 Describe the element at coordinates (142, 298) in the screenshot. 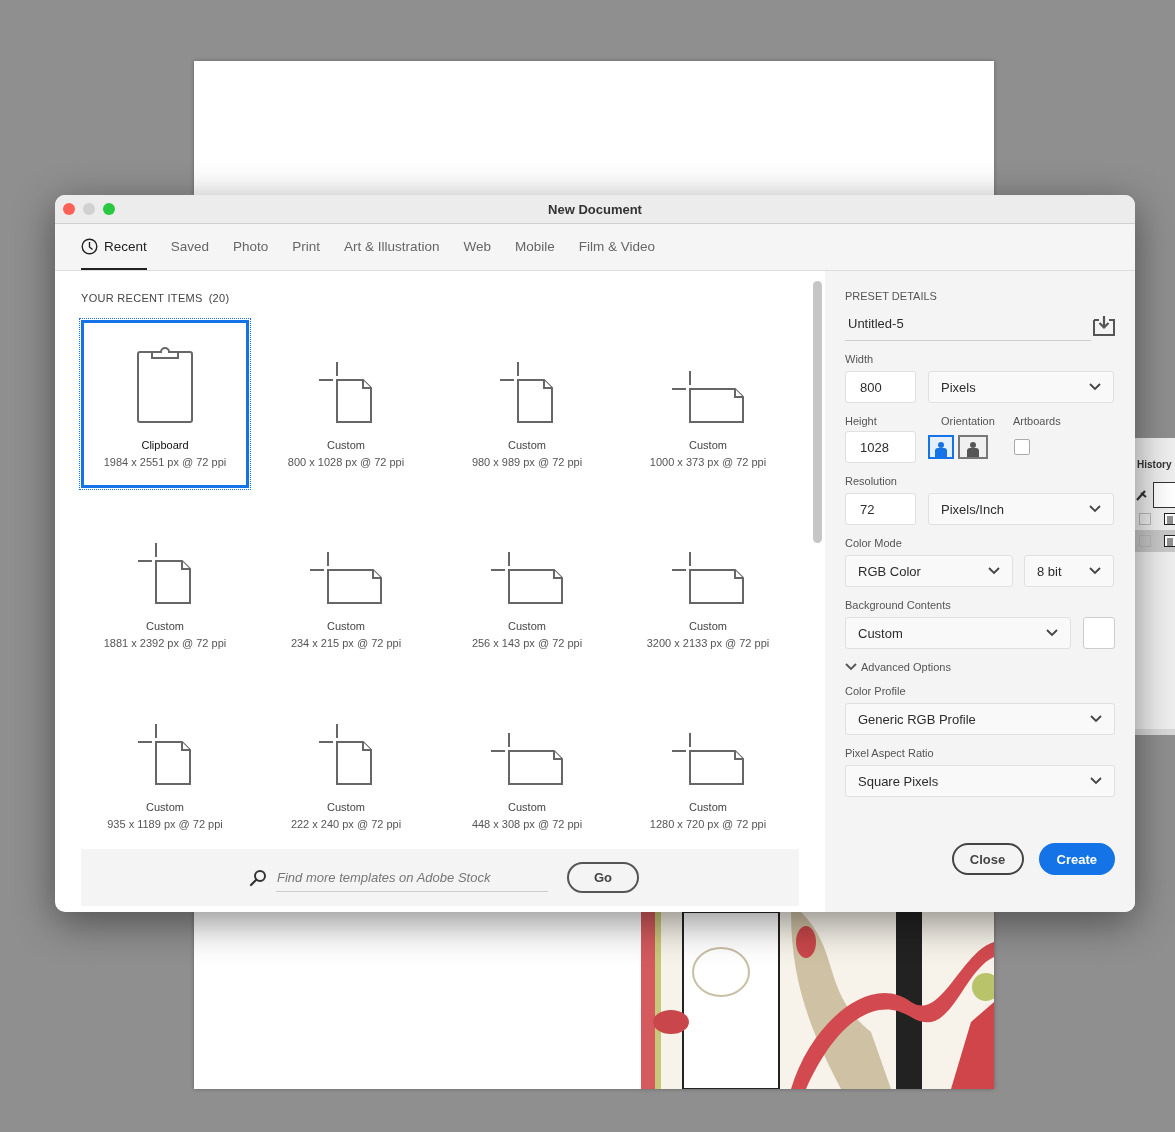

I see `section-heading: YOUR RECENT ITEMS` at that location.